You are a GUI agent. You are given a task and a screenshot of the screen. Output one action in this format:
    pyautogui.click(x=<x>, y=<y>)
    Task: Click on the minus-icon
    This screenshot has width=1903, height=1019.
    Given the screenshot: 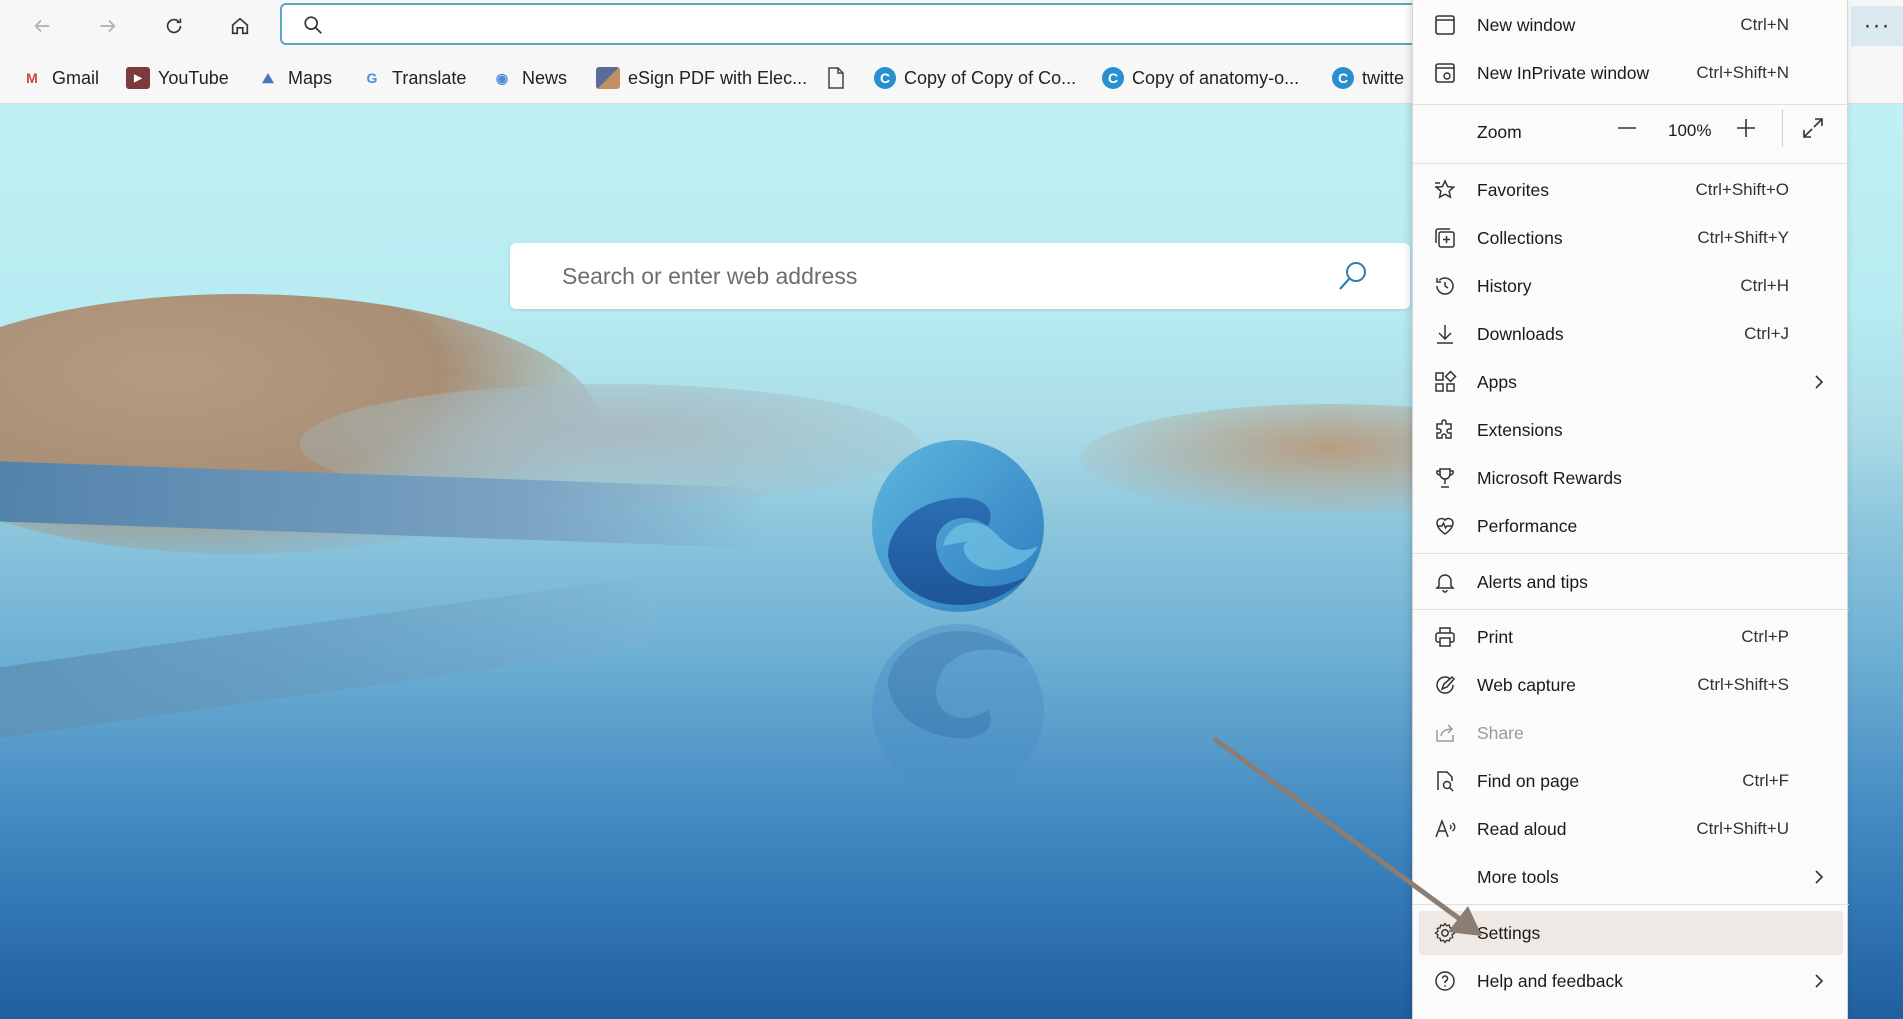 What is the action you would take?
    pyautogui.click(x=1627, y=128)
    